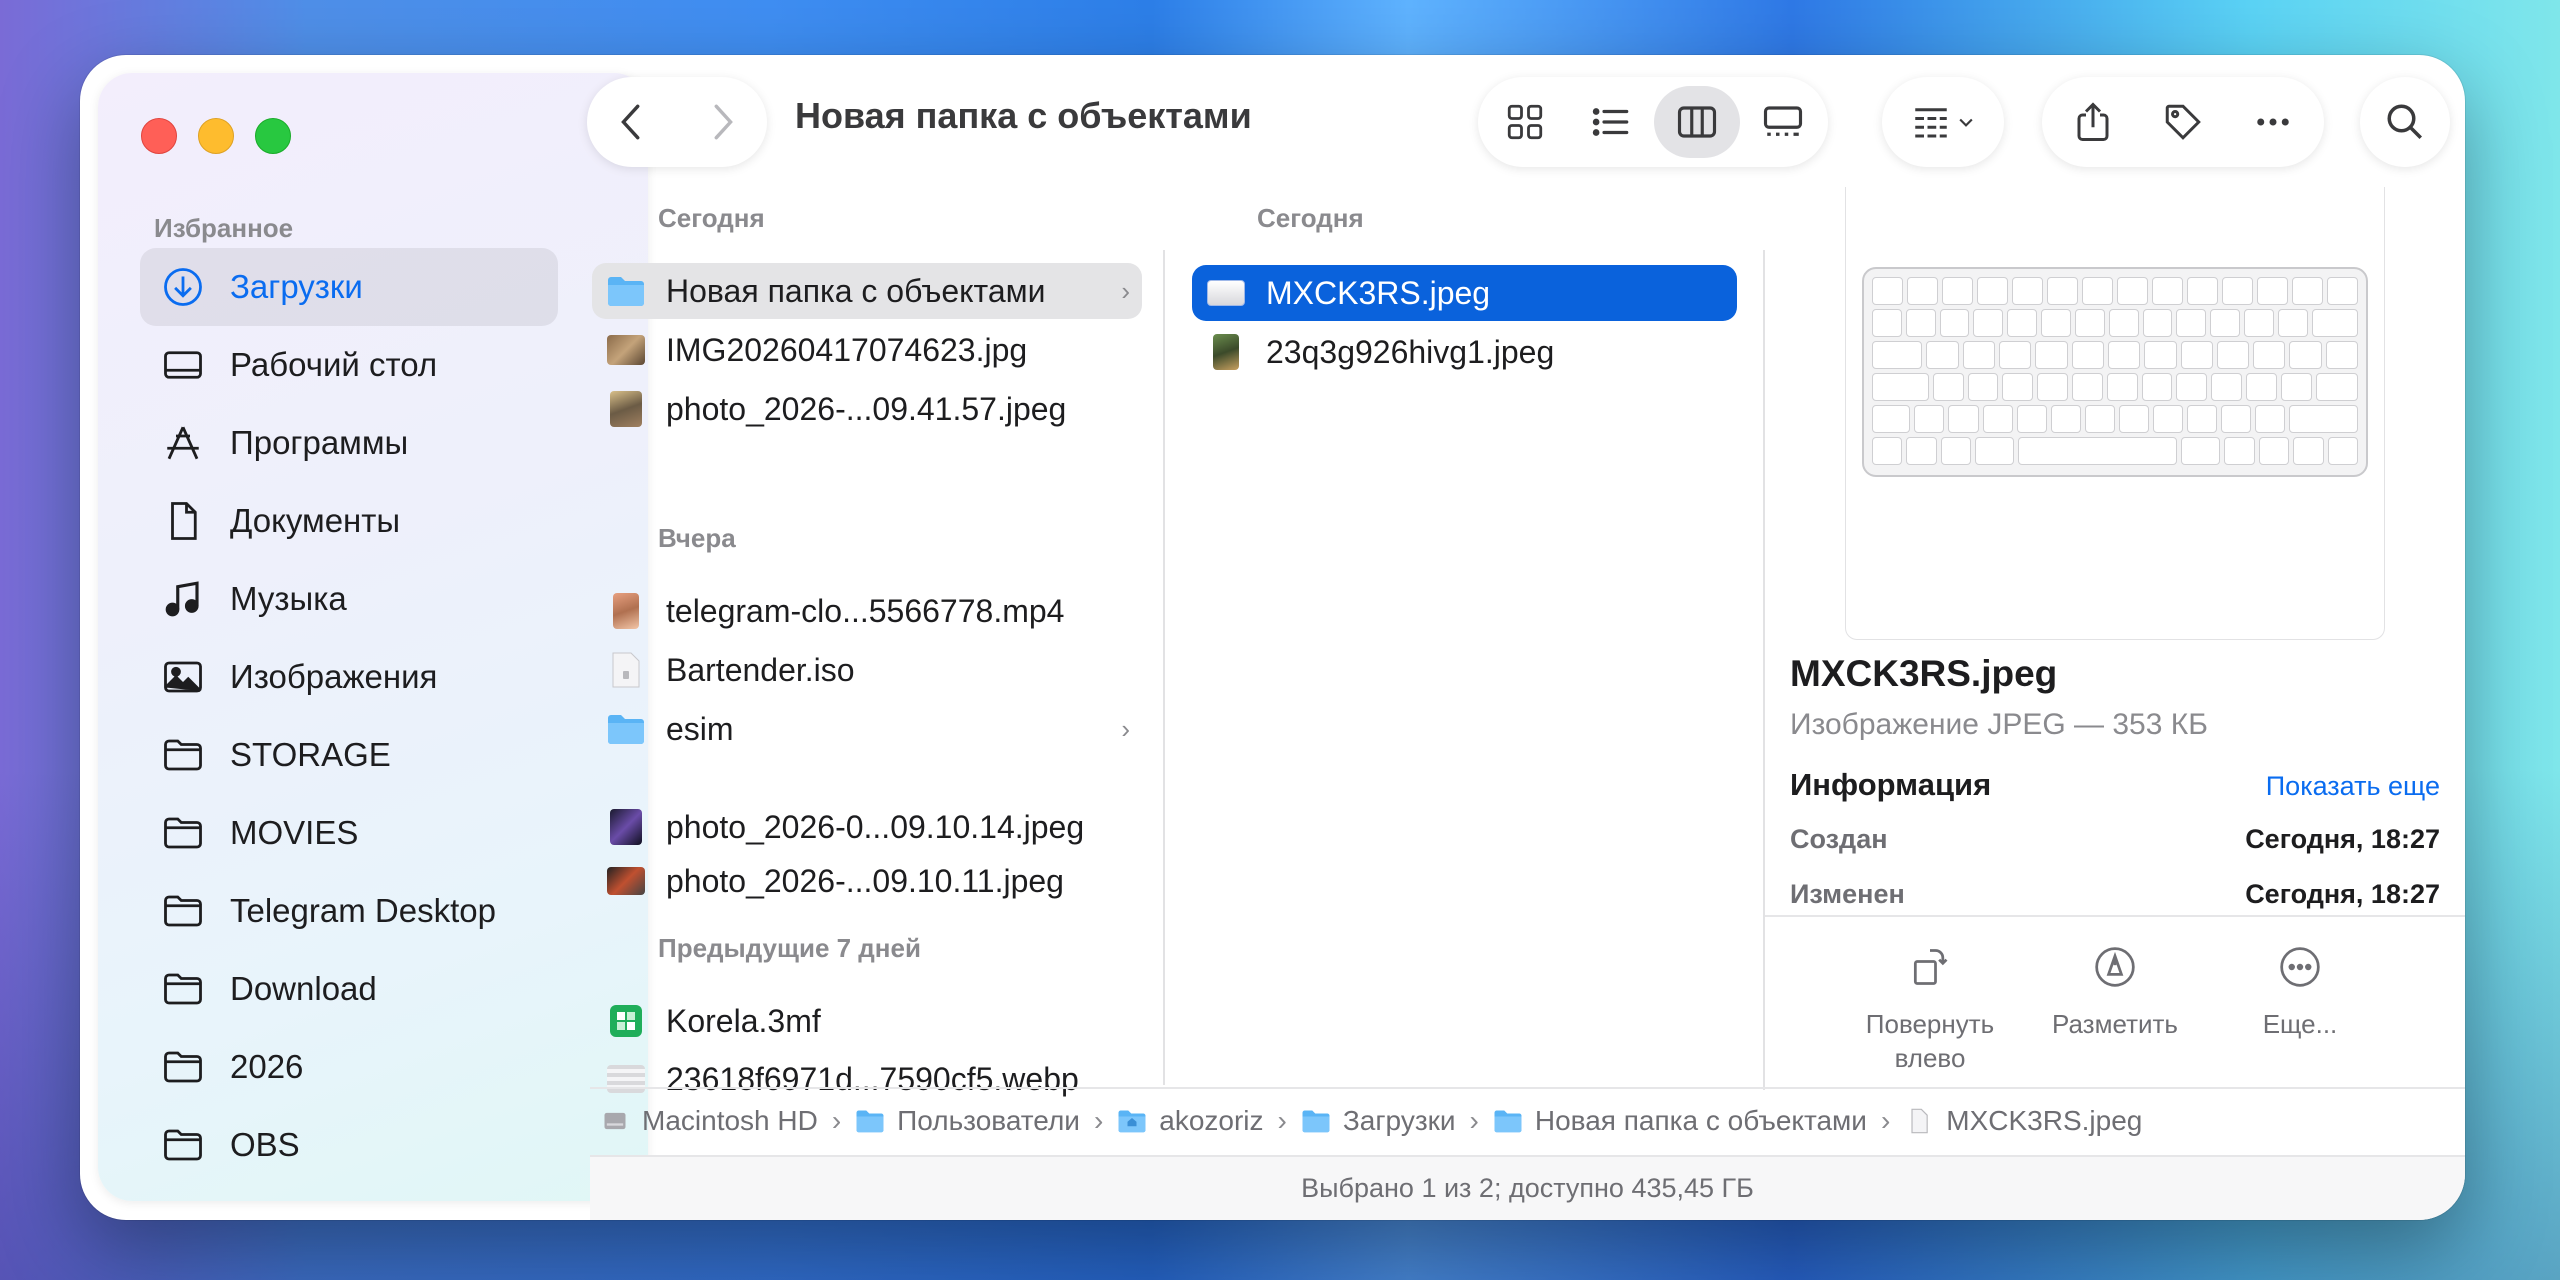 This screenshot has height=1280, width=2560. I want to click on path-item-downloads: Загрузки ›, so click(1397, 1121).